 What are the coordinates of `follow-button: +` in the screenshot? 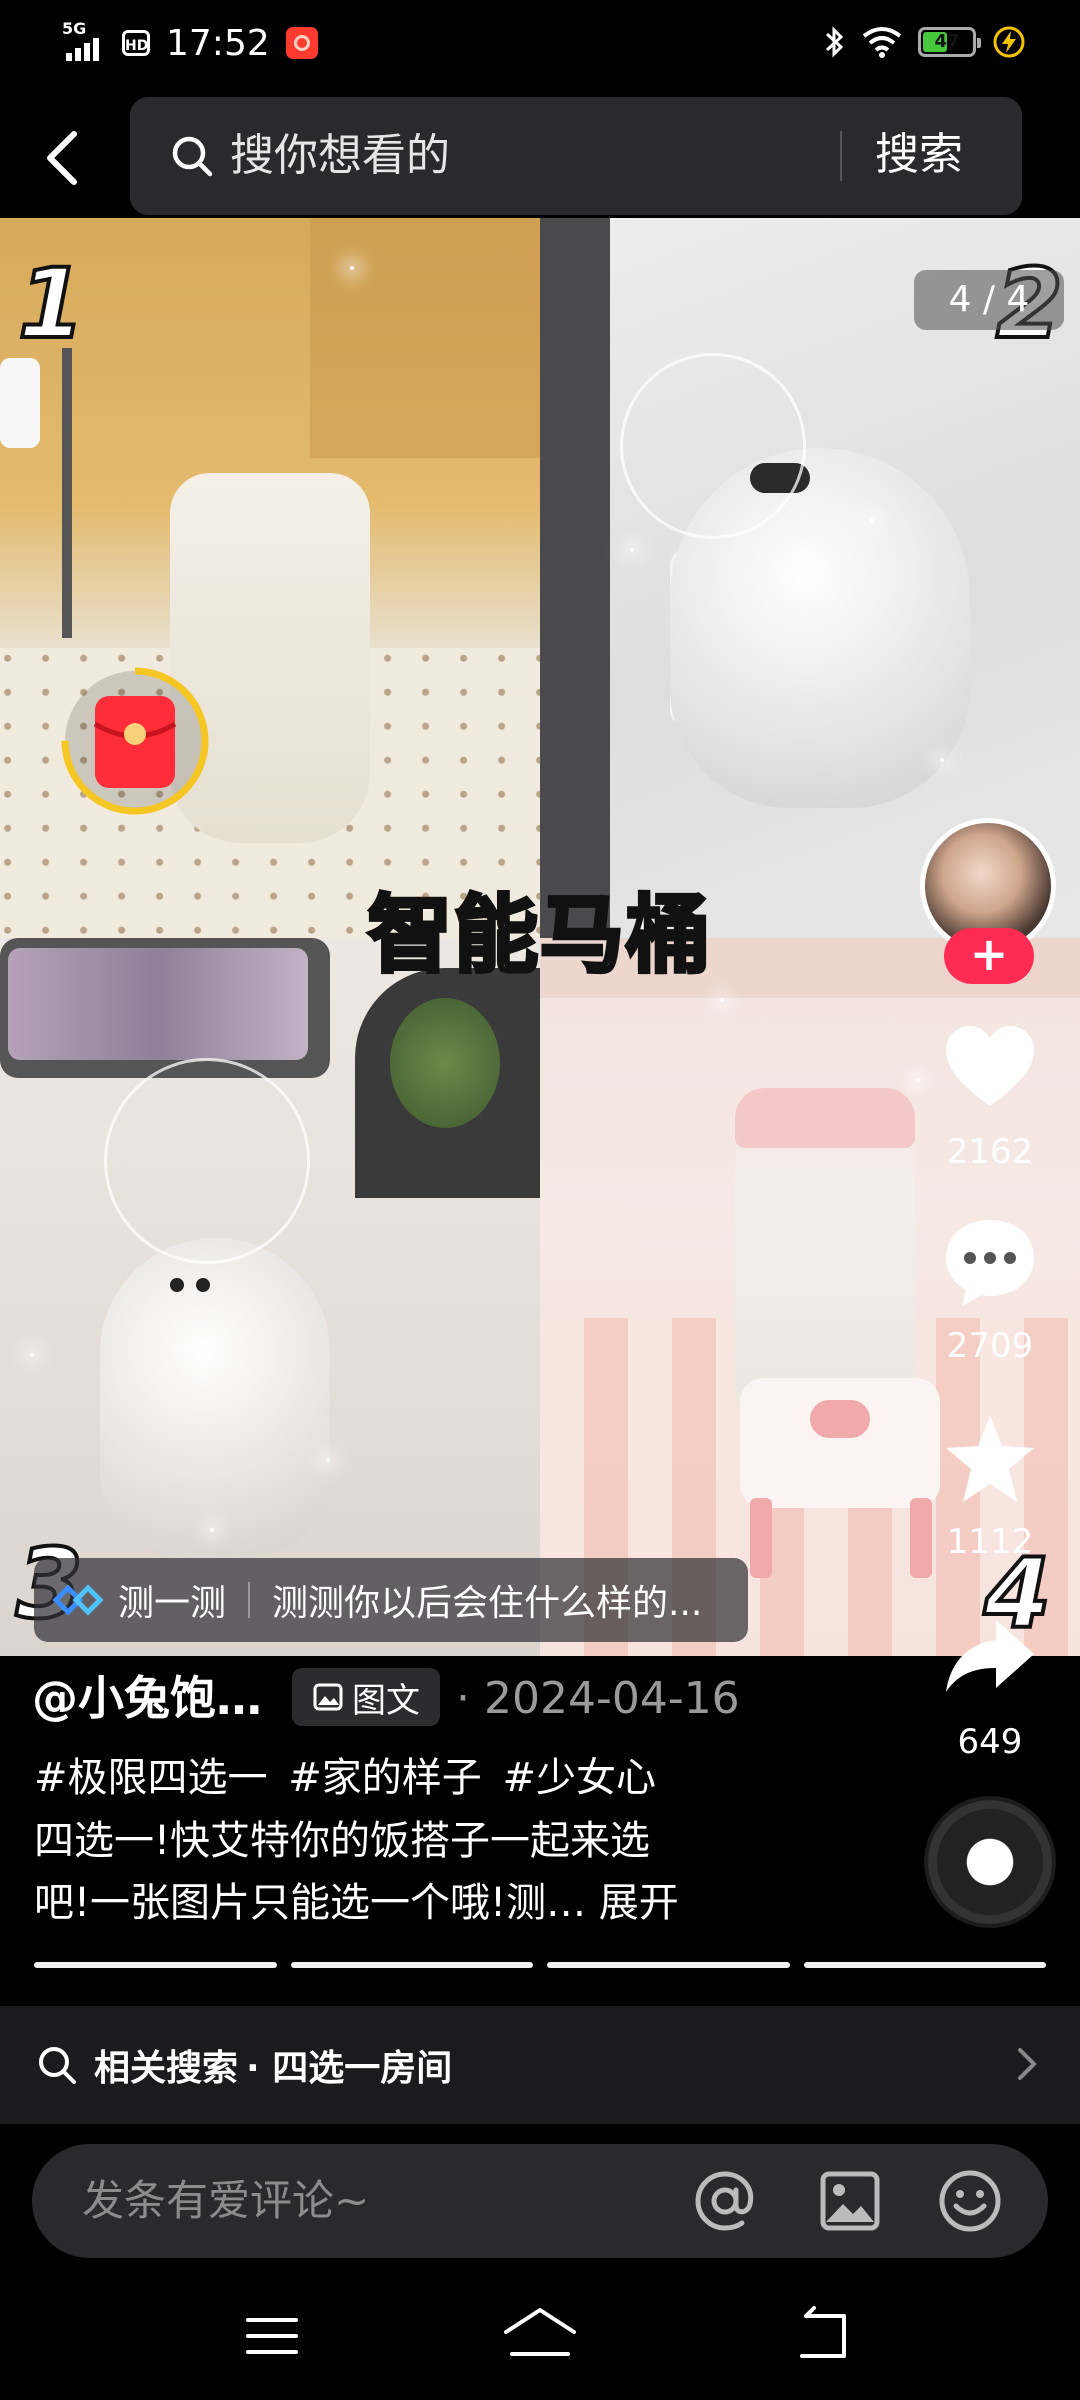 It's located at (989, 956).